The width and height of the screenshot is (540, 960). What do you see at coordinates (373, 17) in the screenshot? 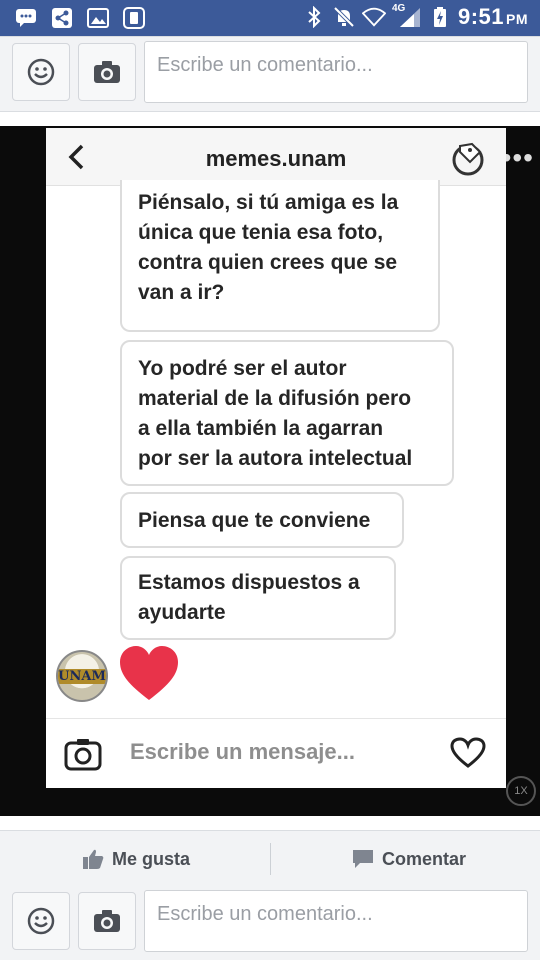
I see `wifi-icon` at bounding box center [373, 17].